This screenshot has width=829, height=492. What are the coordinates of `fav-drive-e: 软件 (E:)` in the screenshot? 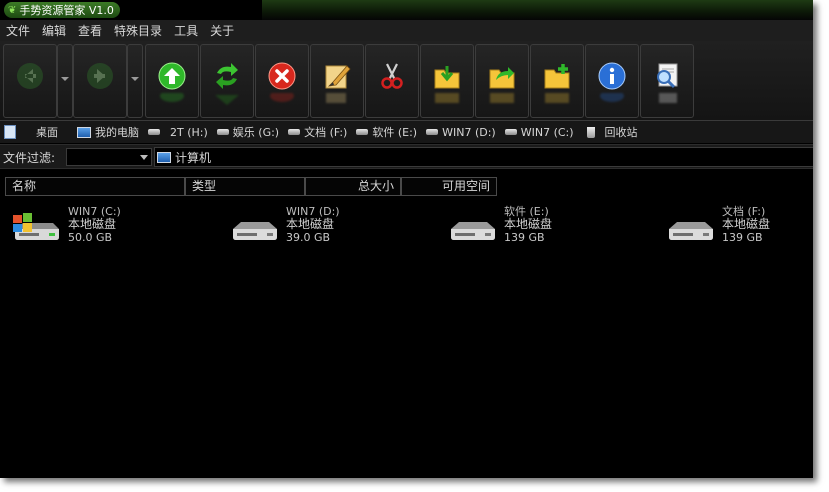 It's located at (386, 132).